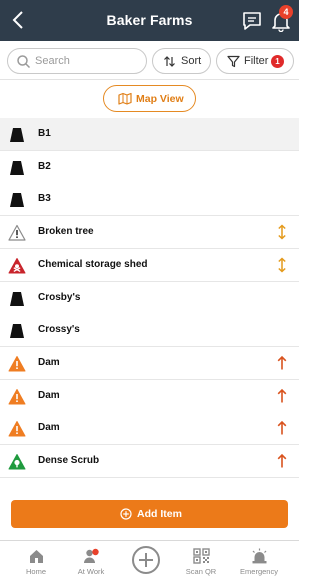 This screenshot has width=320, height=580. I want to click on nav-at-work-label: At Work, so click(91, 571).